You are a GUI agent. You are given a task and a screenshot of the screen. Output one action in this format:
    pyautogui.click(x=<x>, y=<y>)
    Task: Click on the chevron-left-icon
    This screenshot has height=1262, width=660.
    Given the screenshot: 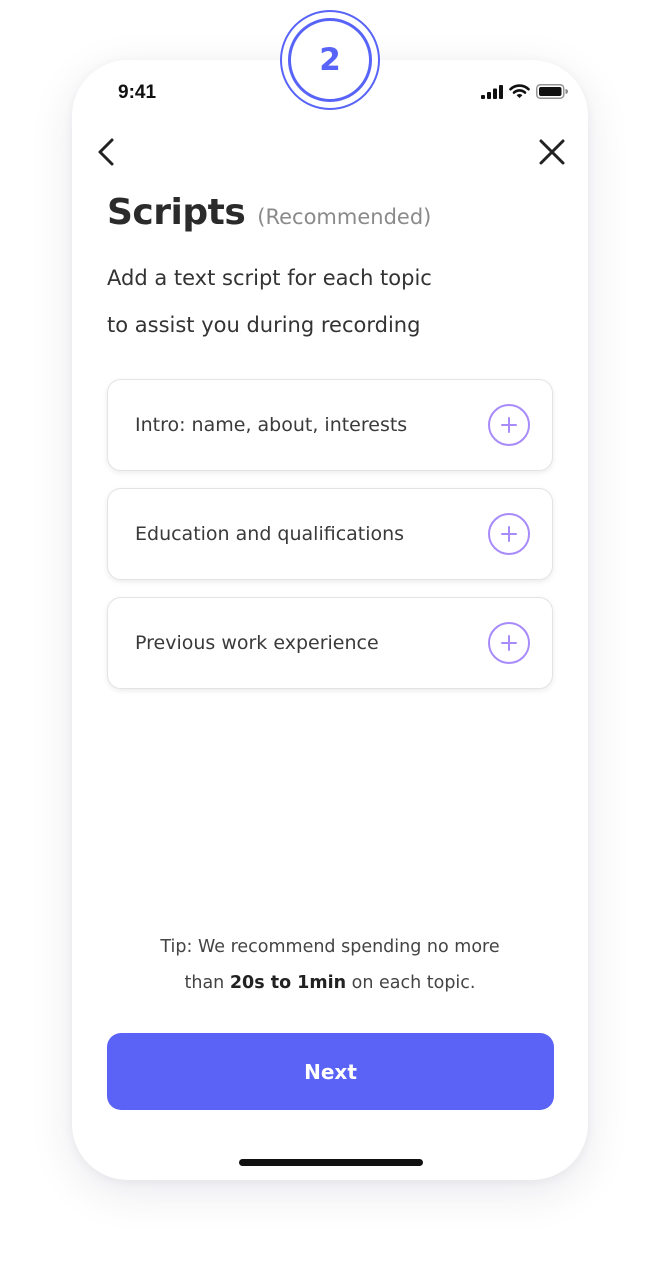 What is the action you would take?
    pyautogui.click(x=106, y=152)
    